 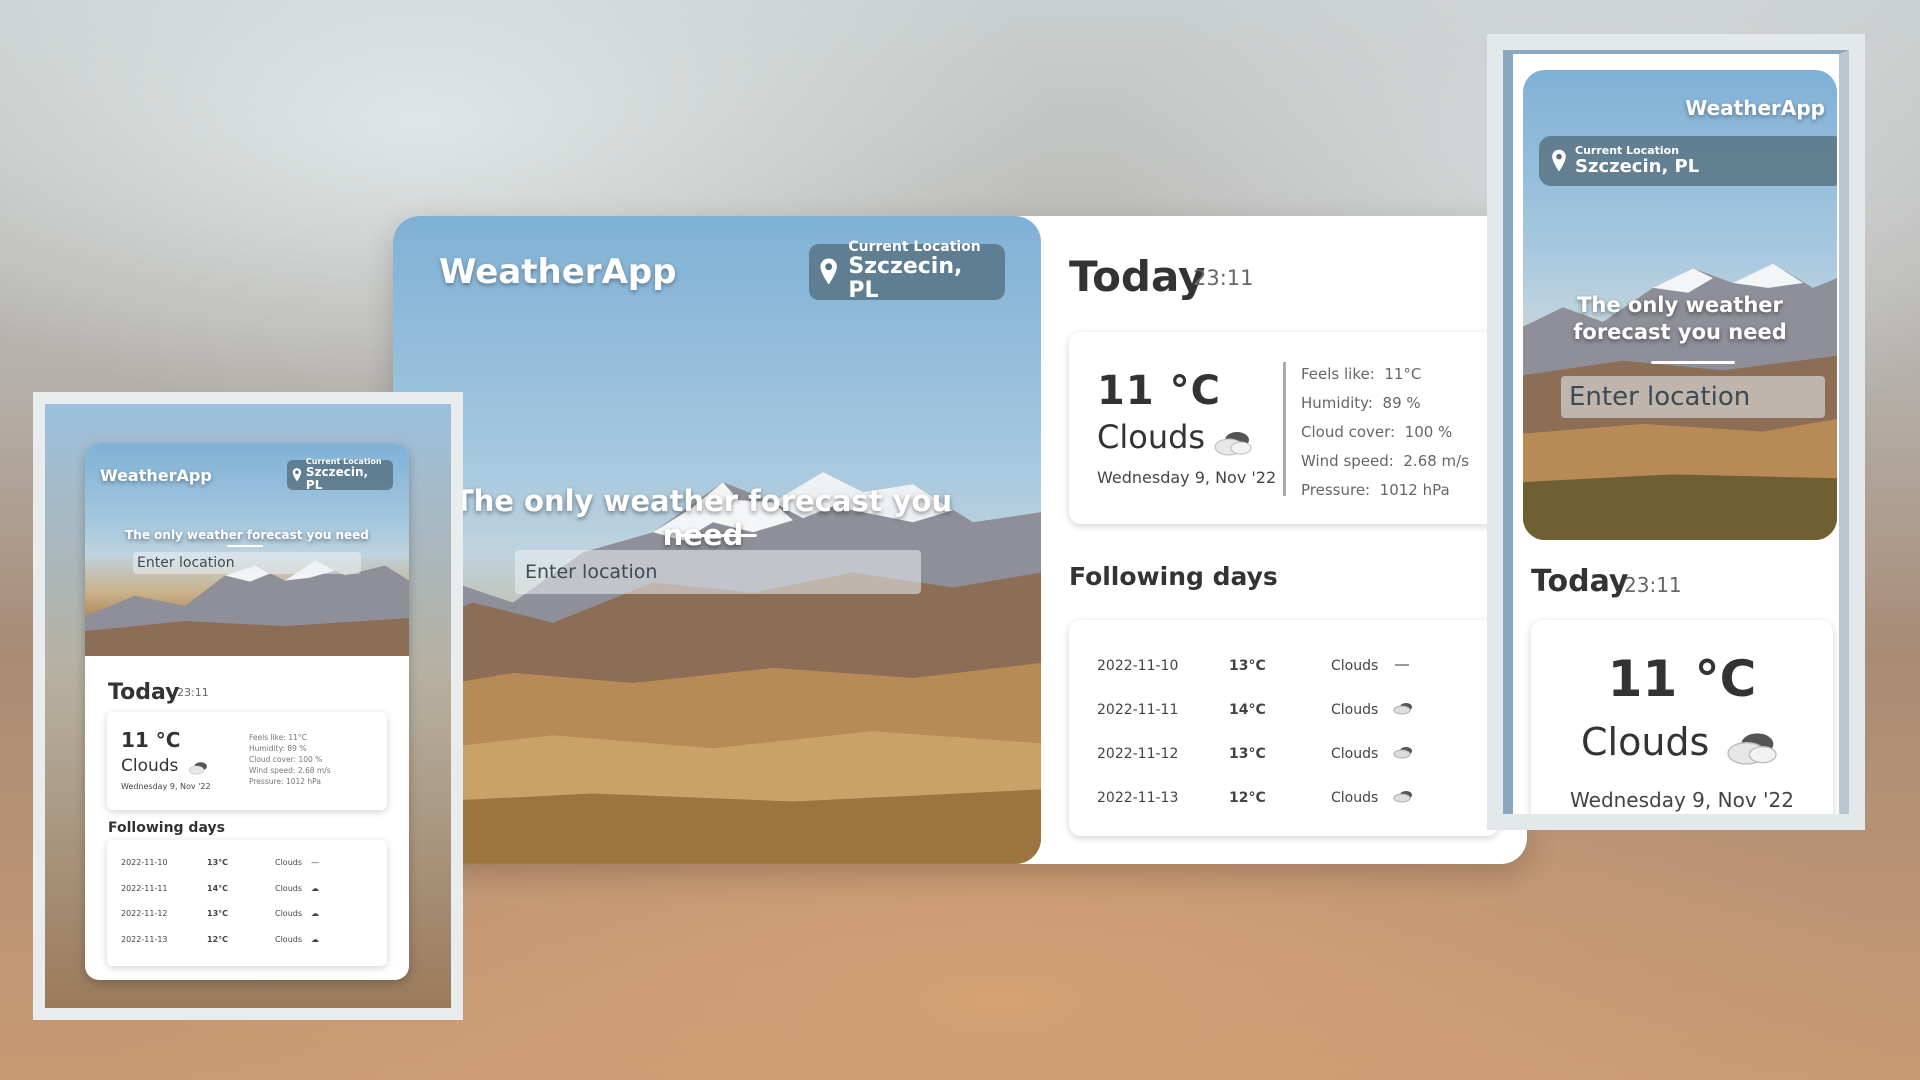 I want to click on tagline-line: The only weather, so click(x=1680, y=305).